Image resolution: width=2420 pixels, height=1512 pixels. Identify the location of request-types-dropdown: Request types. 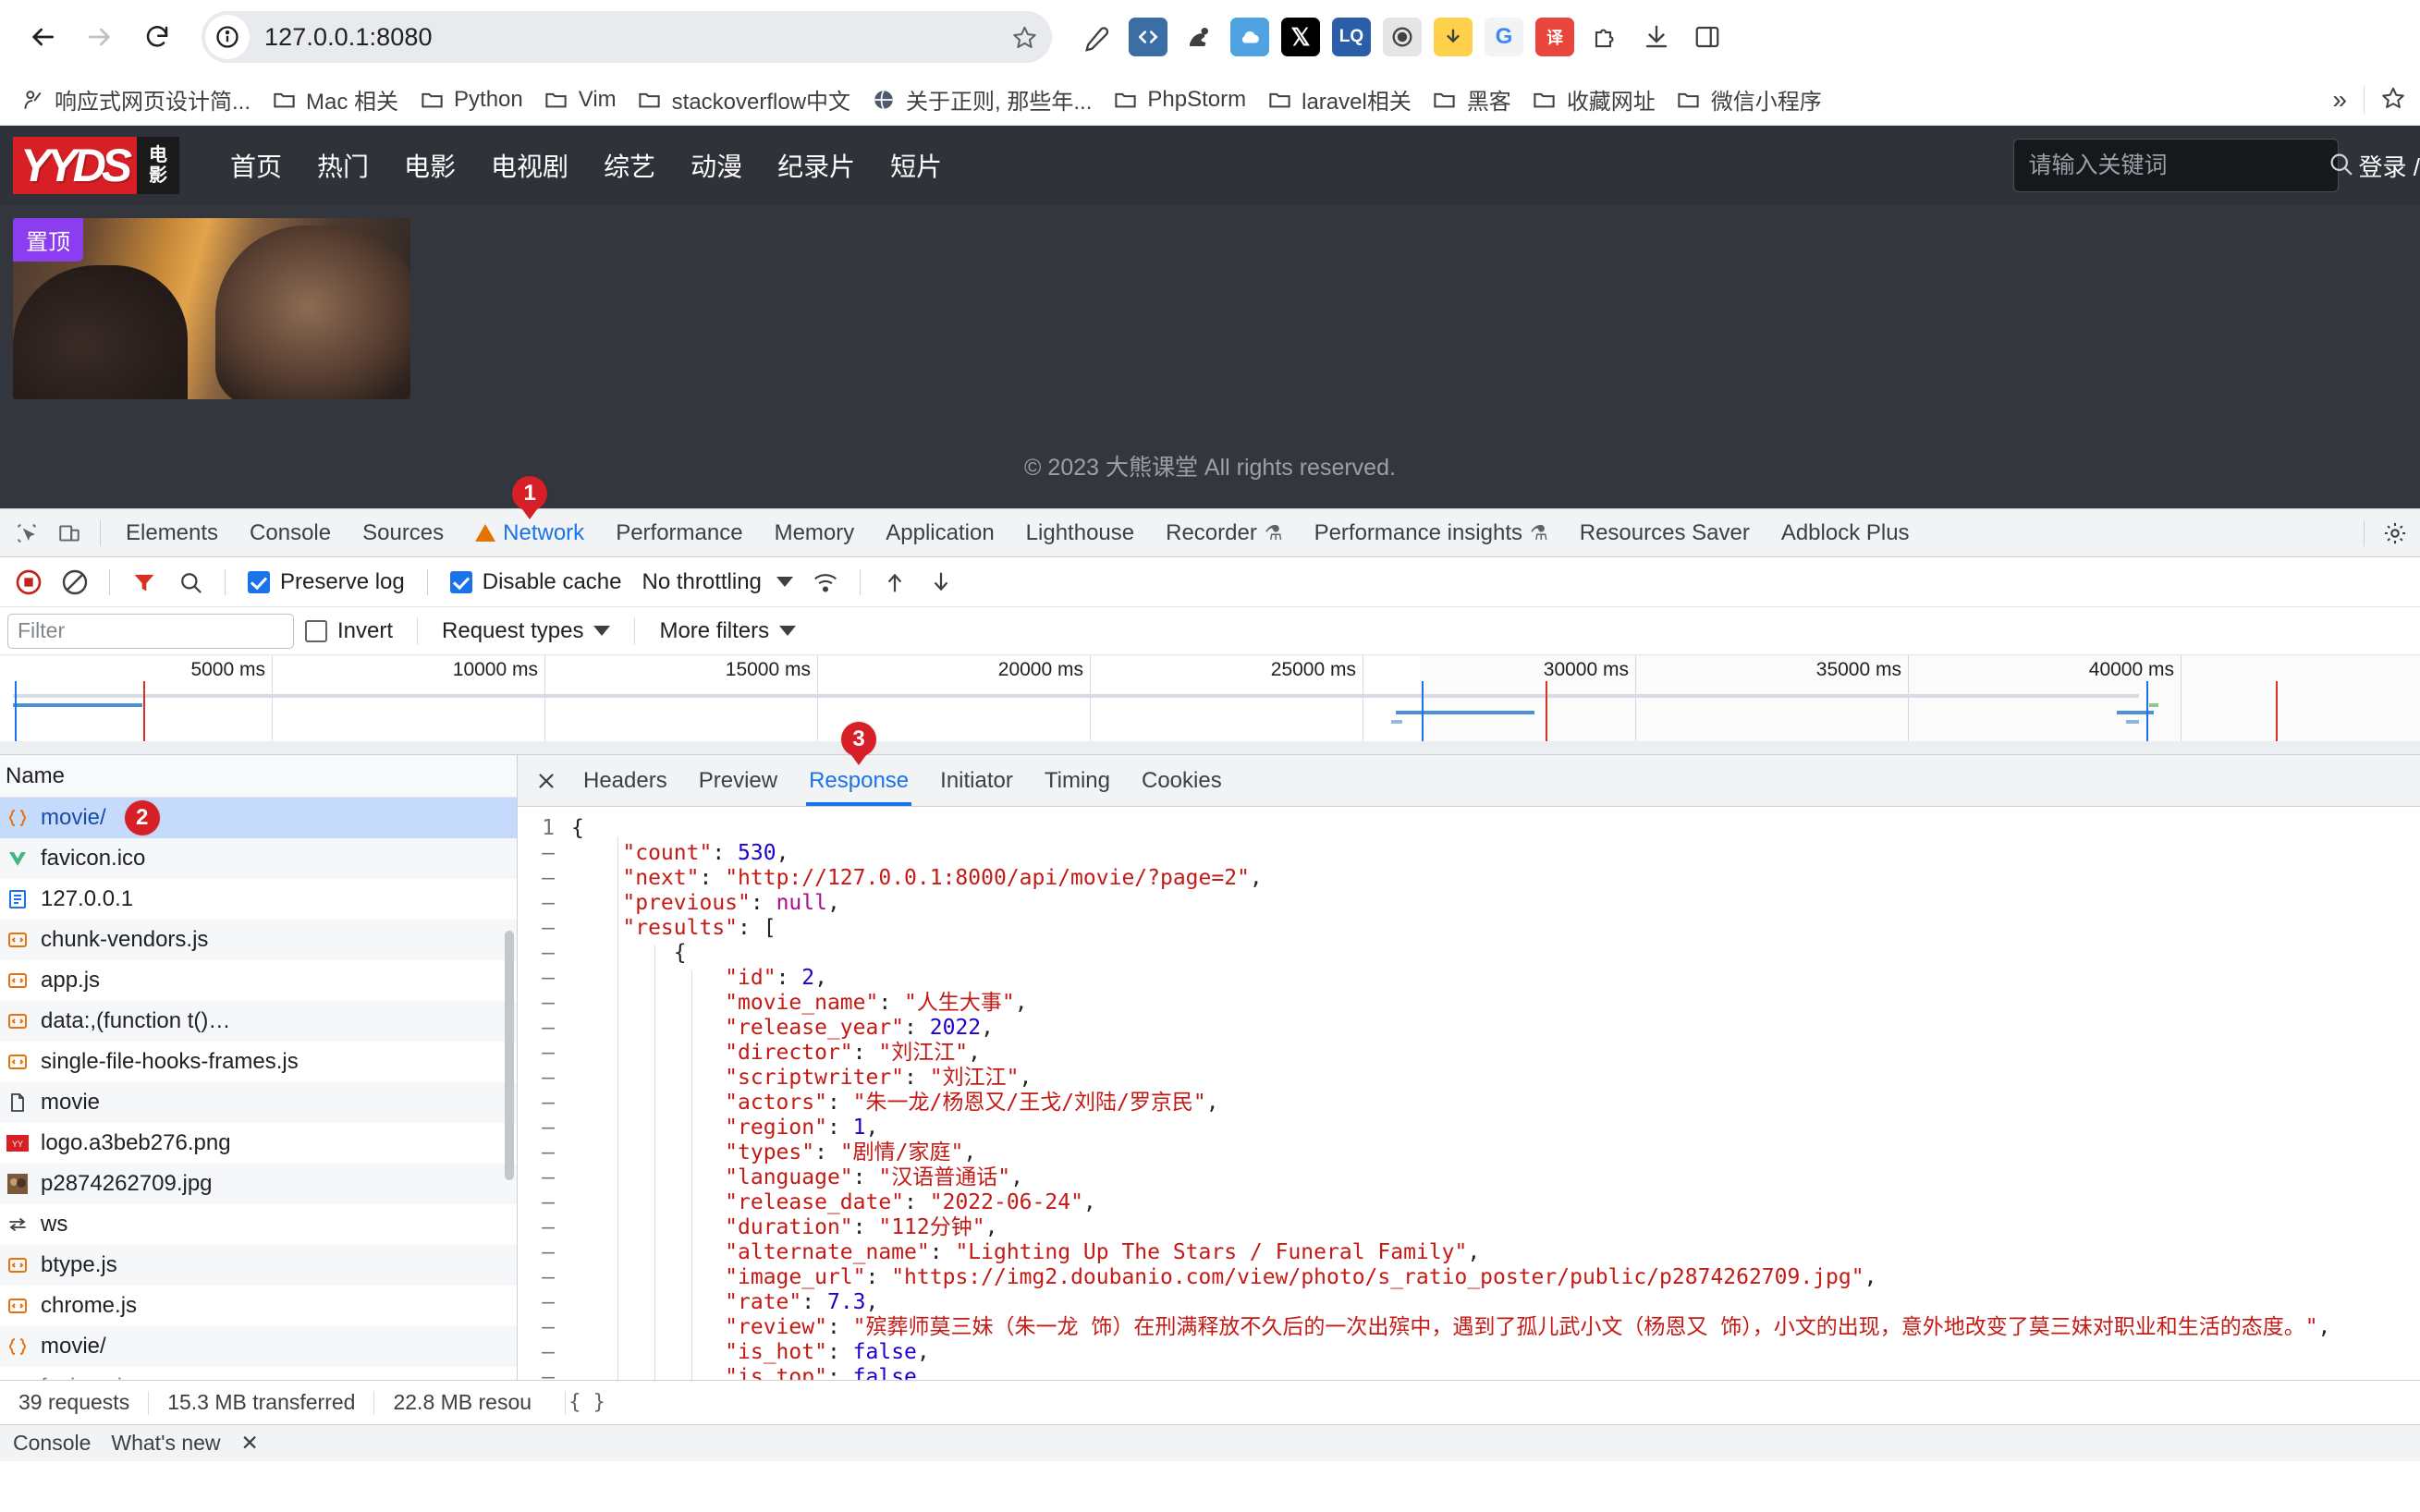
(526, 631).